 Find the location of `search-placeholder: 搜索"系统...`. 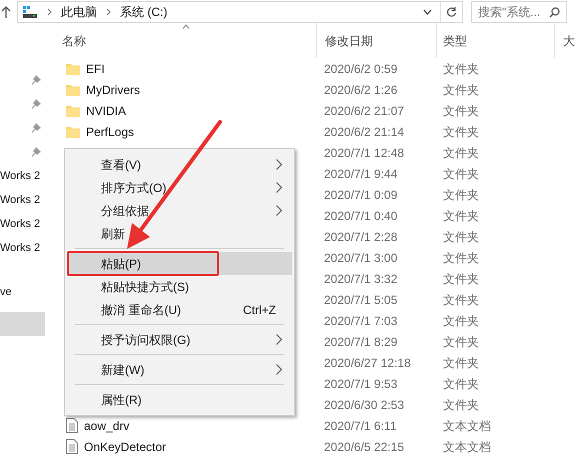

search-placeholder: 搜索"系统... is located at coordinates (510, 12).